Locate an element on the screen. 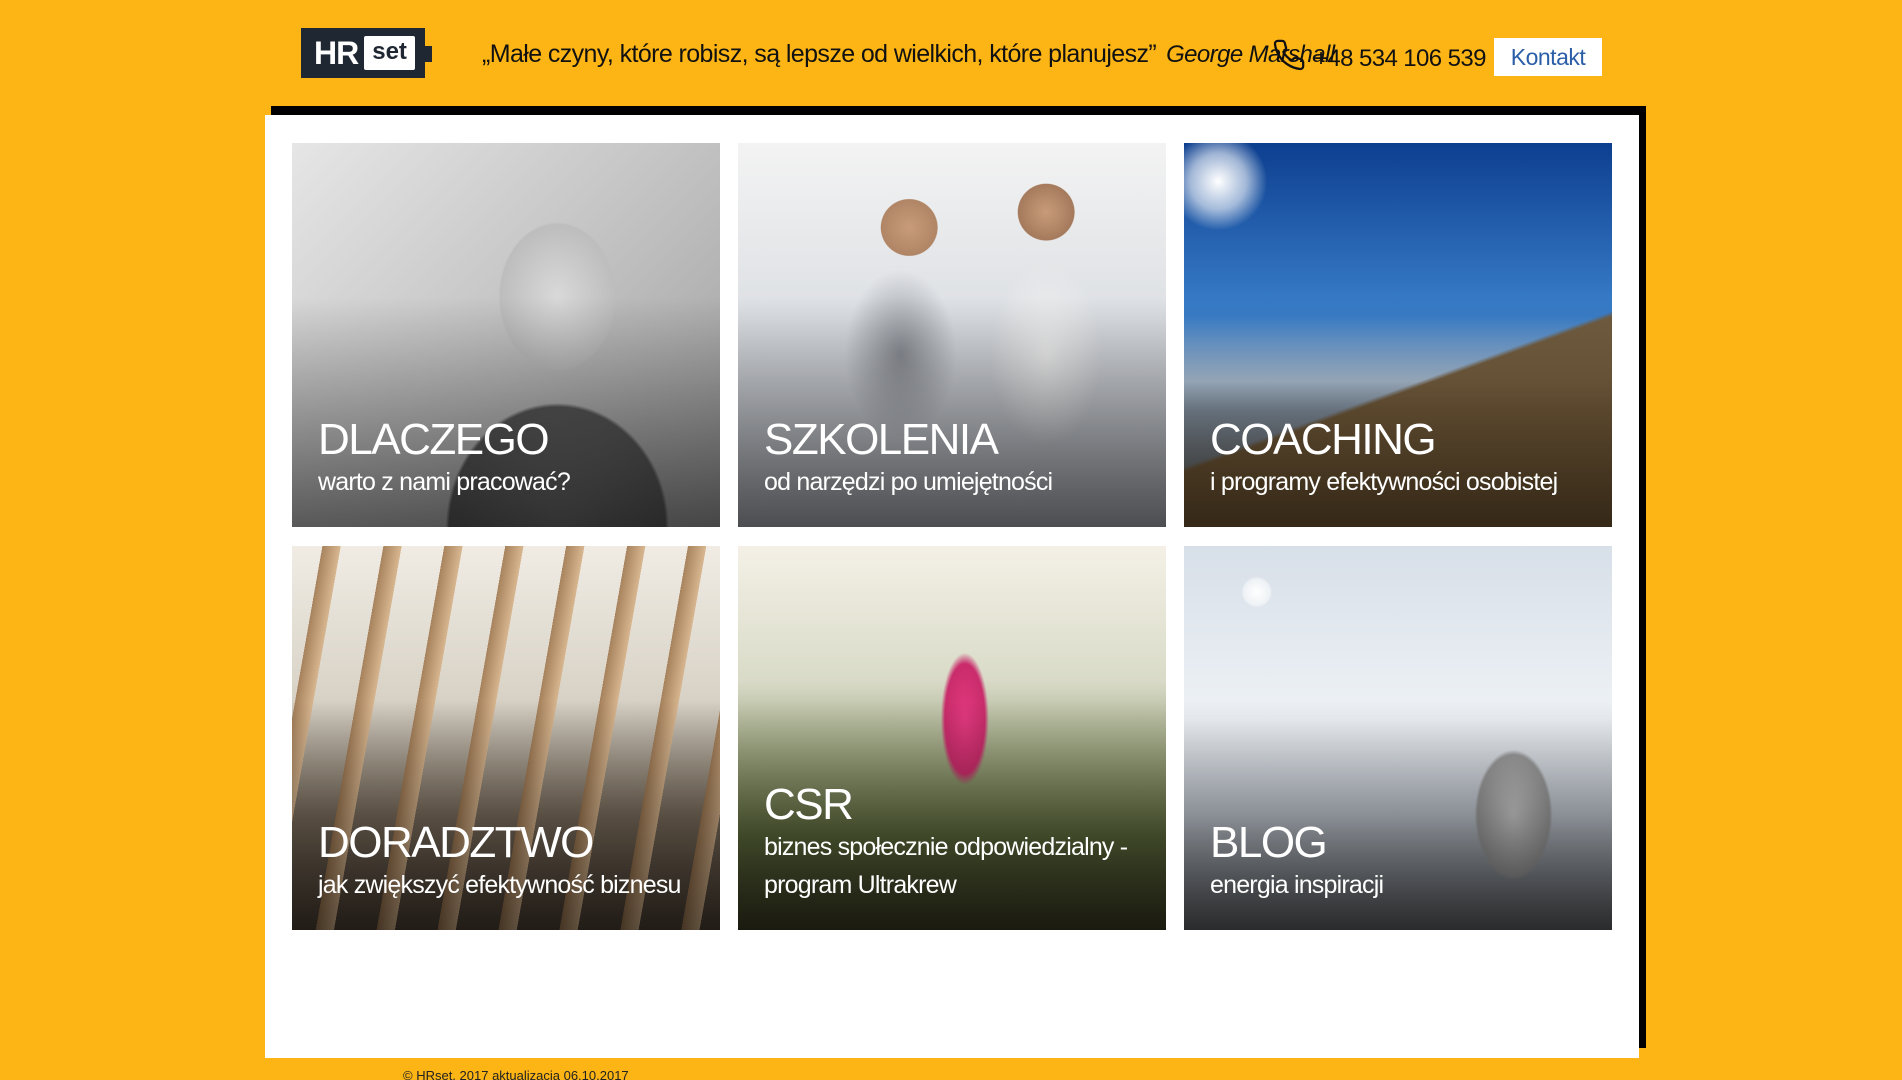  tile-dlaczego: DLACZEGO warto z nami pracować? is located at coordinates (506, 335).